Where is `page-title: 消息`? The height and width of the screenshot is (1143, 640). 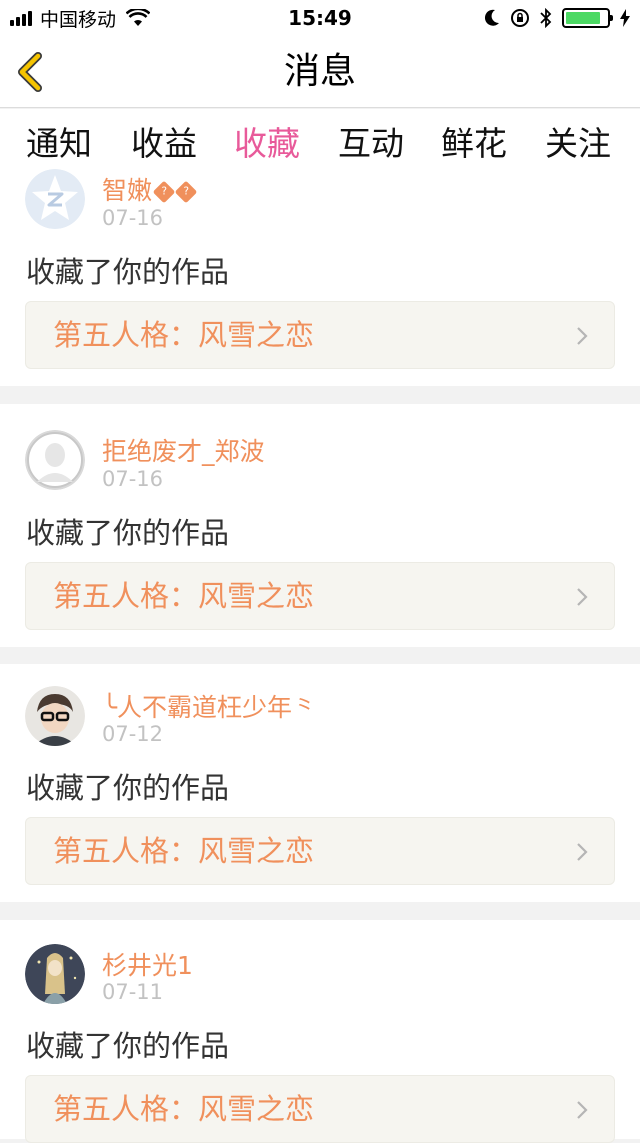 page-title: 消息 is located at coordinates (319, 71).